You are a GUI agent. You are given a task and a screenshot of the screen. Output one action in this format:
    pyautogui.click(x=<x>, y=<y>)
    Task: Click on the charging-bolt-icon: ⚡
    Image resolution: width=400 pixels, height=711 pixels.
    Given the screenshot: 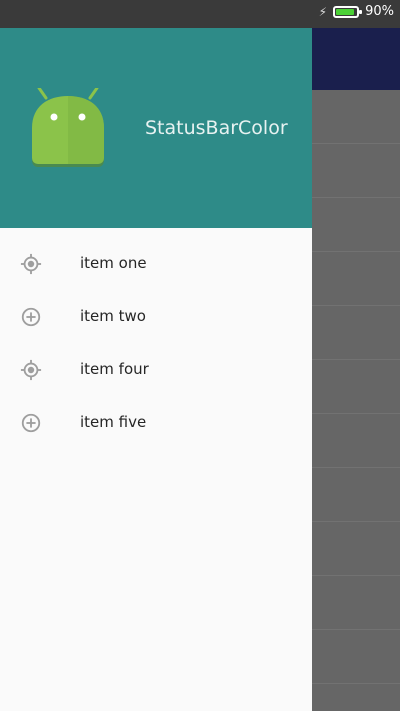 What is the action you would take?
    pyautogui.click(x=323, y=11)
    